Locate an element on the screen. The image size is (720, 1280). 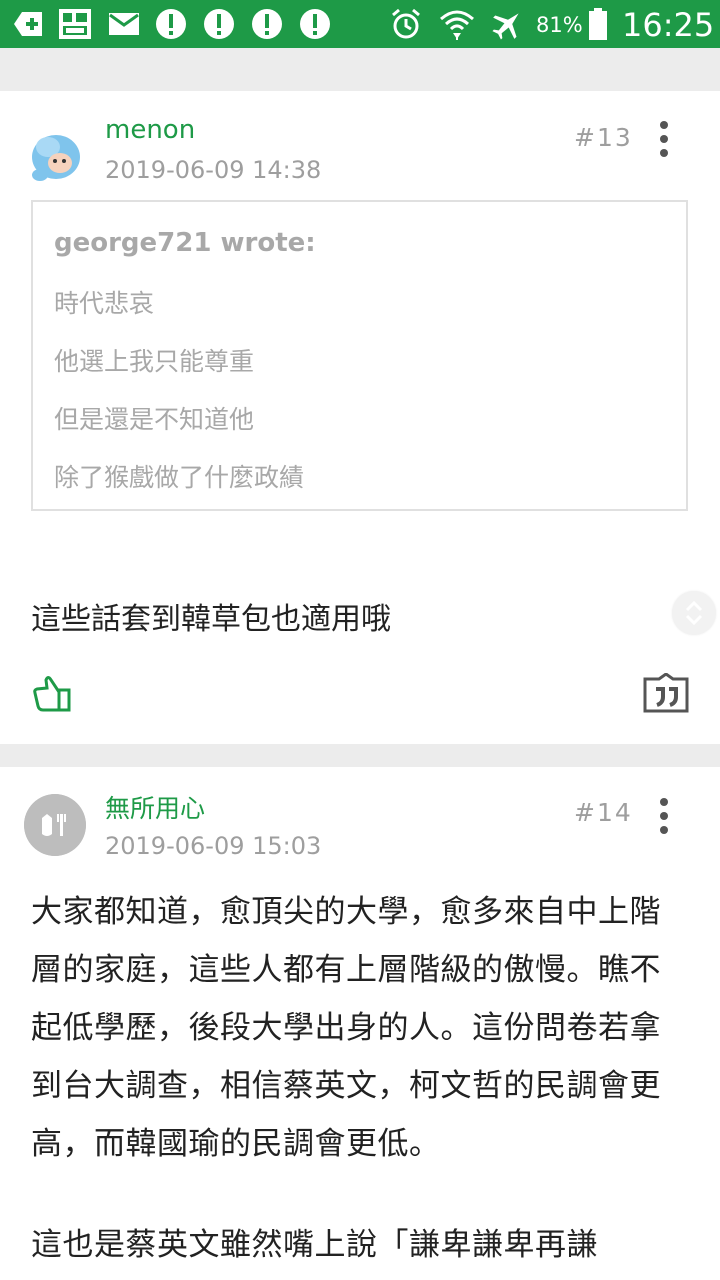
email-notification-icon is located at coordinates (124, 24).